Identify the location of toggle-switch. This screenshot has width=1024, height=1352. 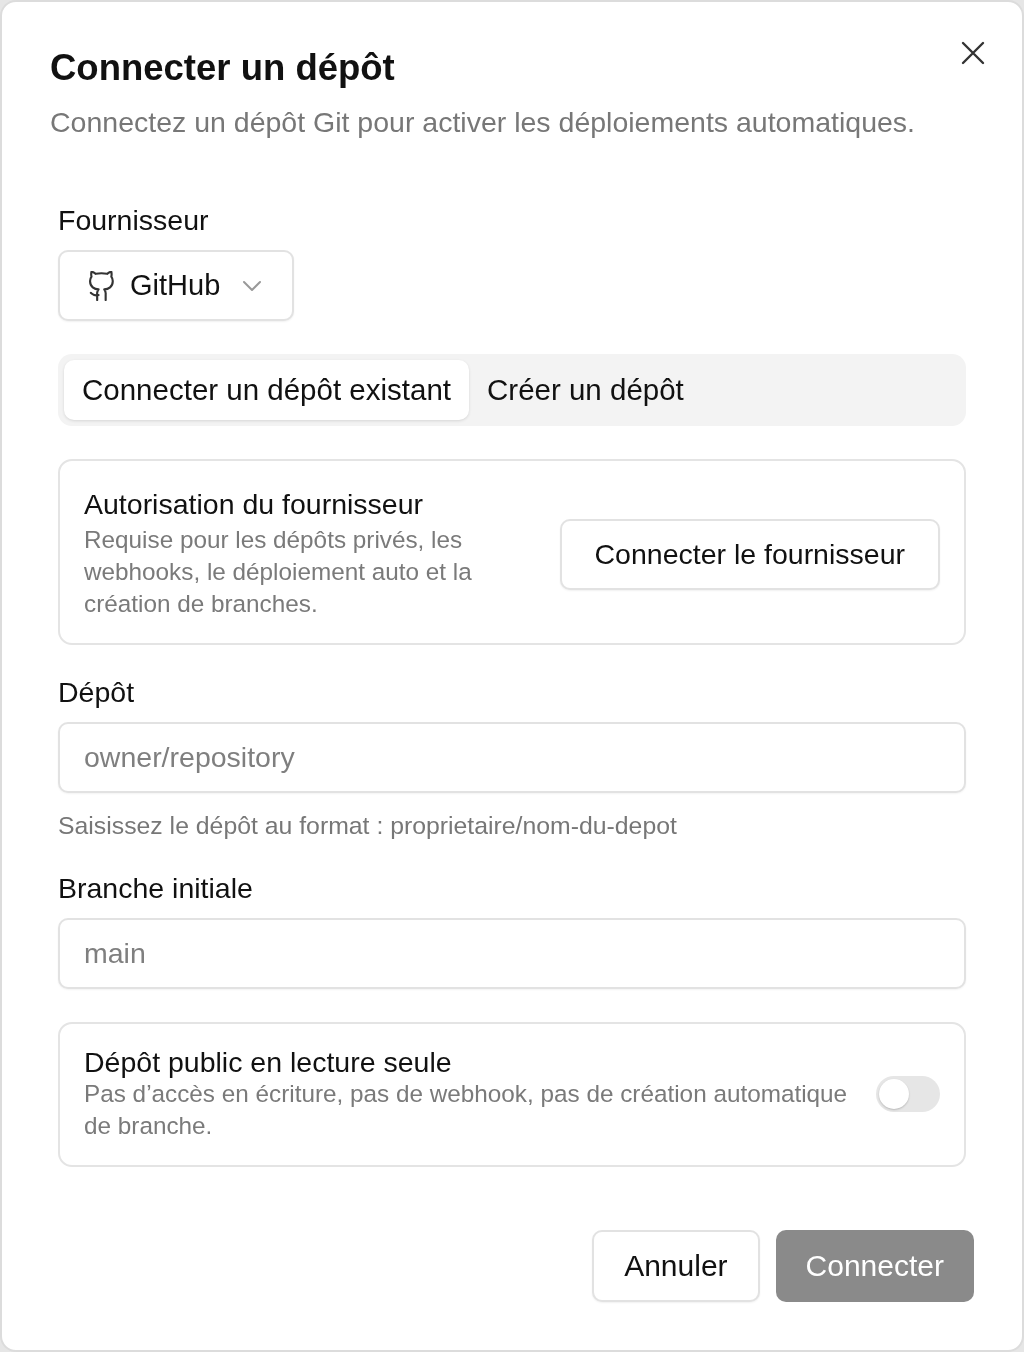
(908, 1094).